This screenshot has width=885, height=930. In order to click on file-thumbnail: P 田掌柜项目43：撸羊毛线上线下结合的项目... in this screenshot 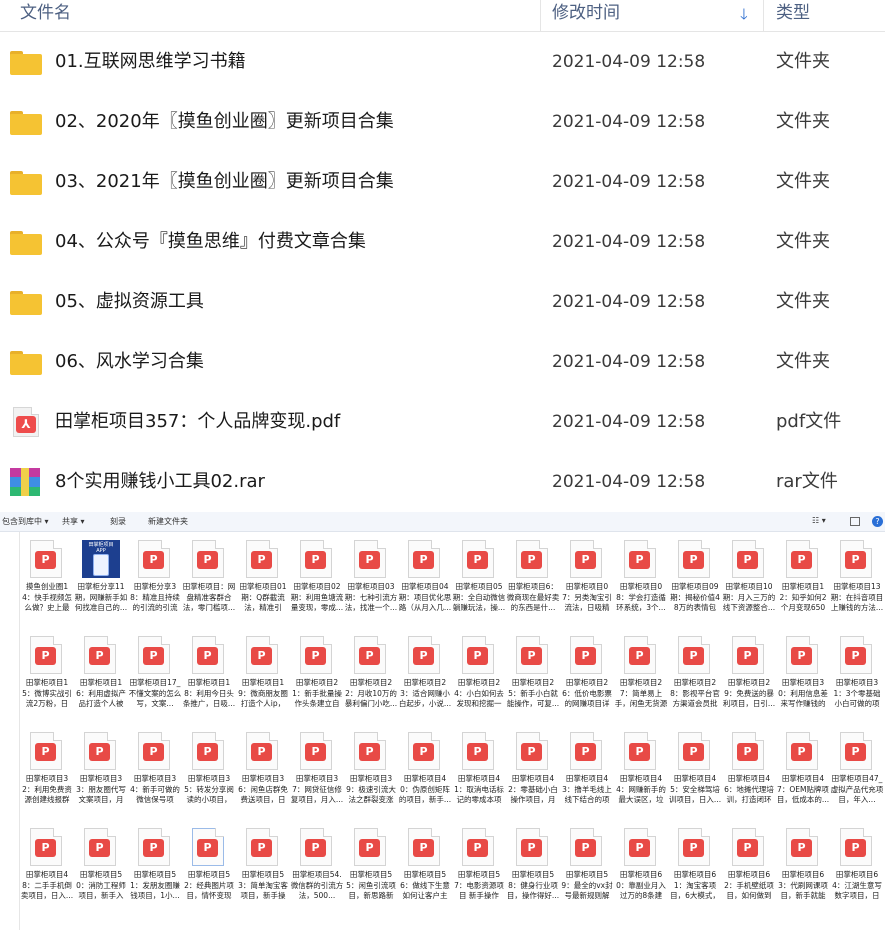, I will do `click(587, 780)`.